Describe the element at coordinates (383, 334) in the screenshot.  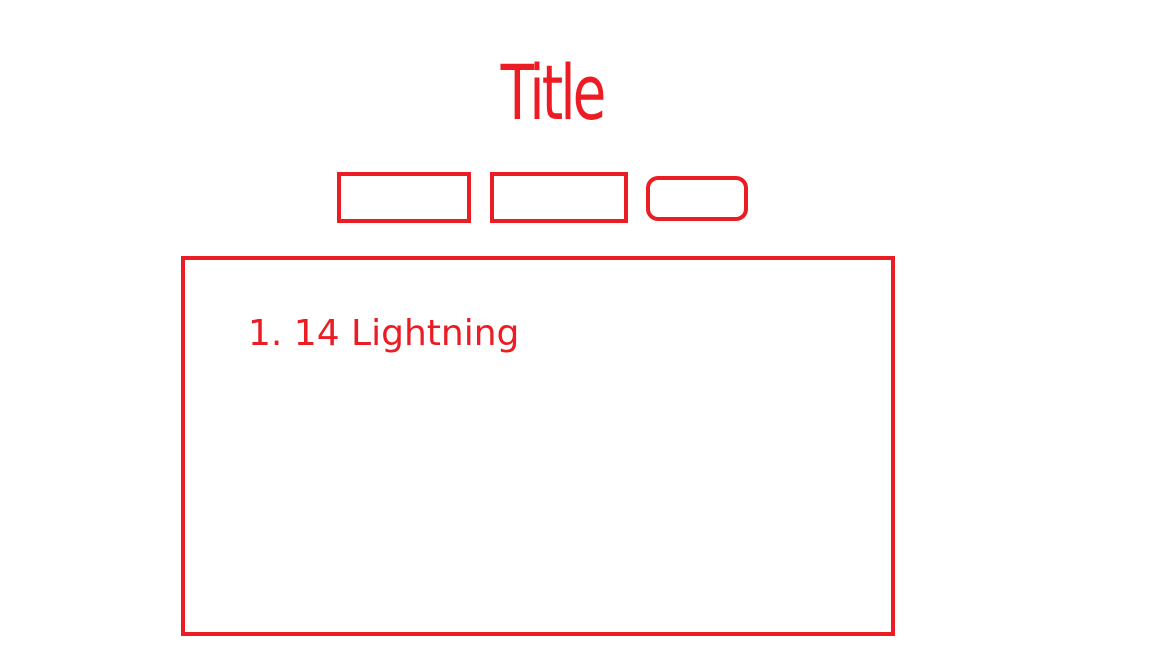
I see `list-item: 1. 14 Lightning` at that location.